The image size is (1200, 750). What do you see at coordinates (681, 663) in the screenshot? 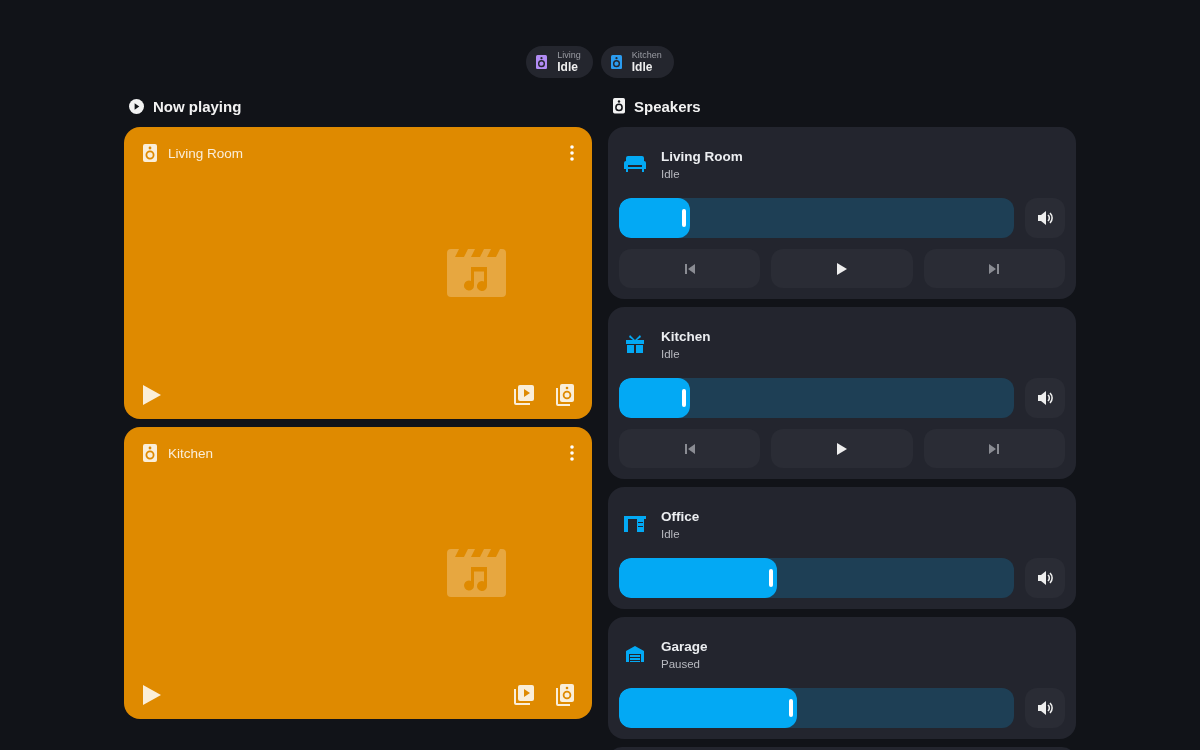
I see `speaker-state: Paused` at bounding box center [681, 663].